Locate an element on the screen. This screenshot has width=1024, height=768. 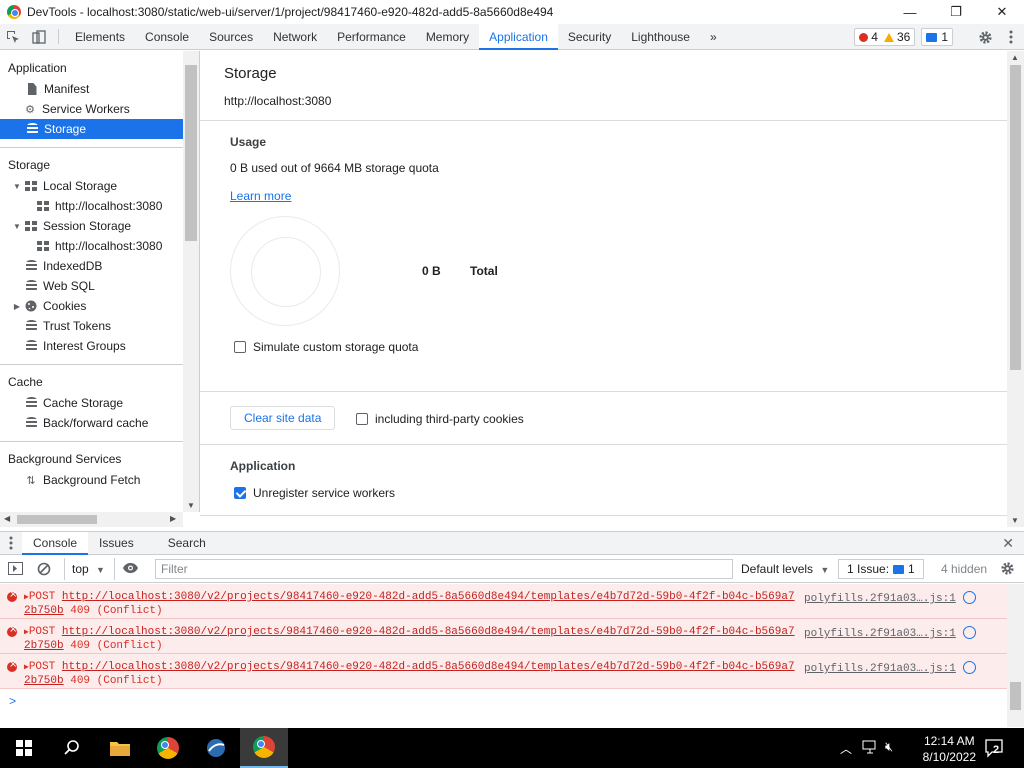
clear-site-data-button: Clear site data is located at coordinates (283, 418).